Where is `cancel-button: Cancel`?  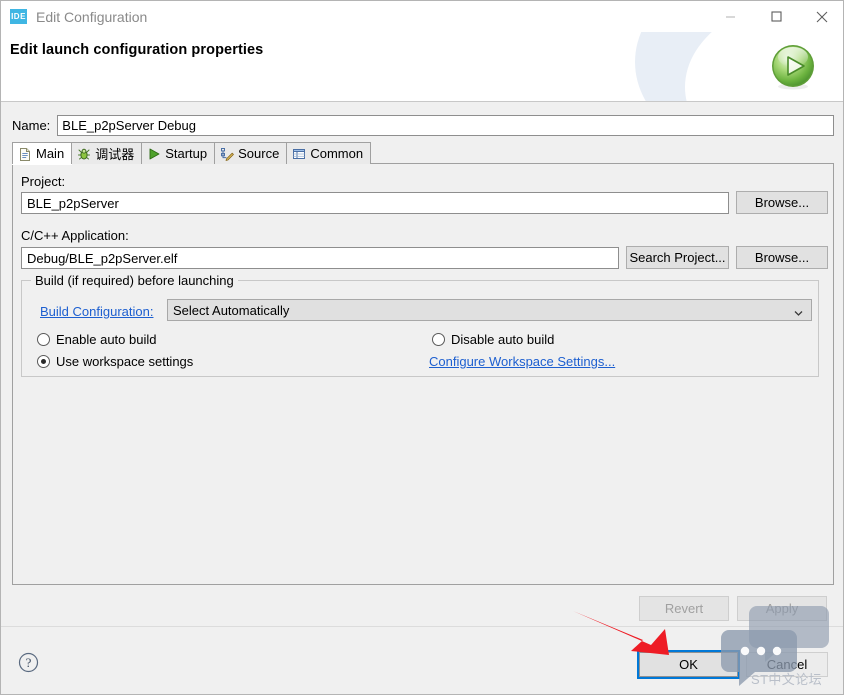
cancel-button: Cancel is located at coordinates (787, 664).